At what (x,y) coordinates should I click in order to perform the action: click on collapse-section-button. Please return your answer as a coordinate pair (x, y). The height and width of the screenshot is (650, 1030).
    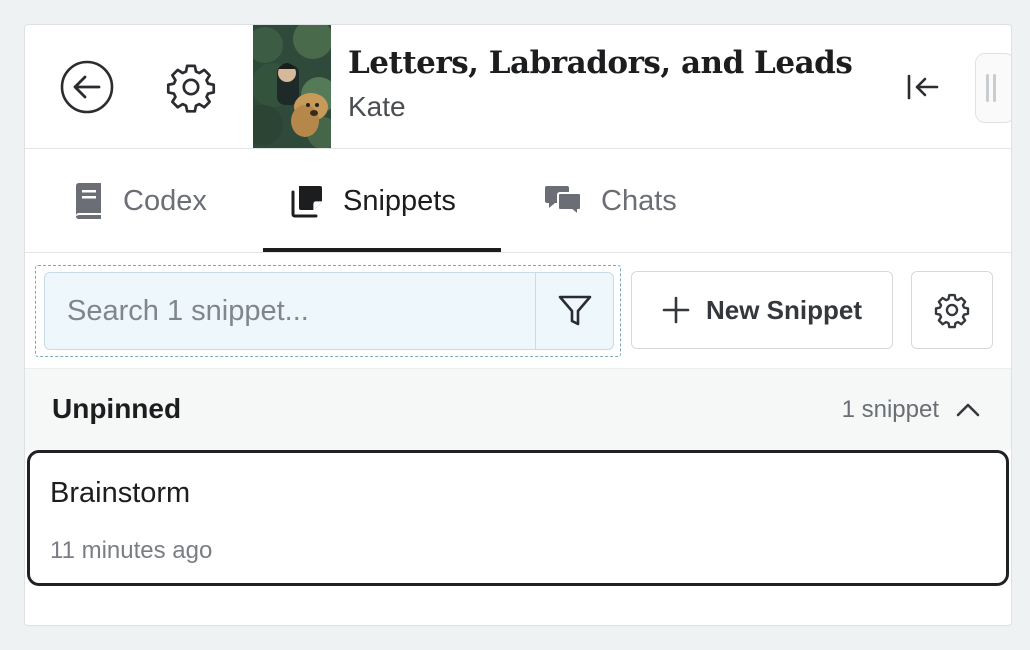
    Looking at the image, I should click on (968, 410).